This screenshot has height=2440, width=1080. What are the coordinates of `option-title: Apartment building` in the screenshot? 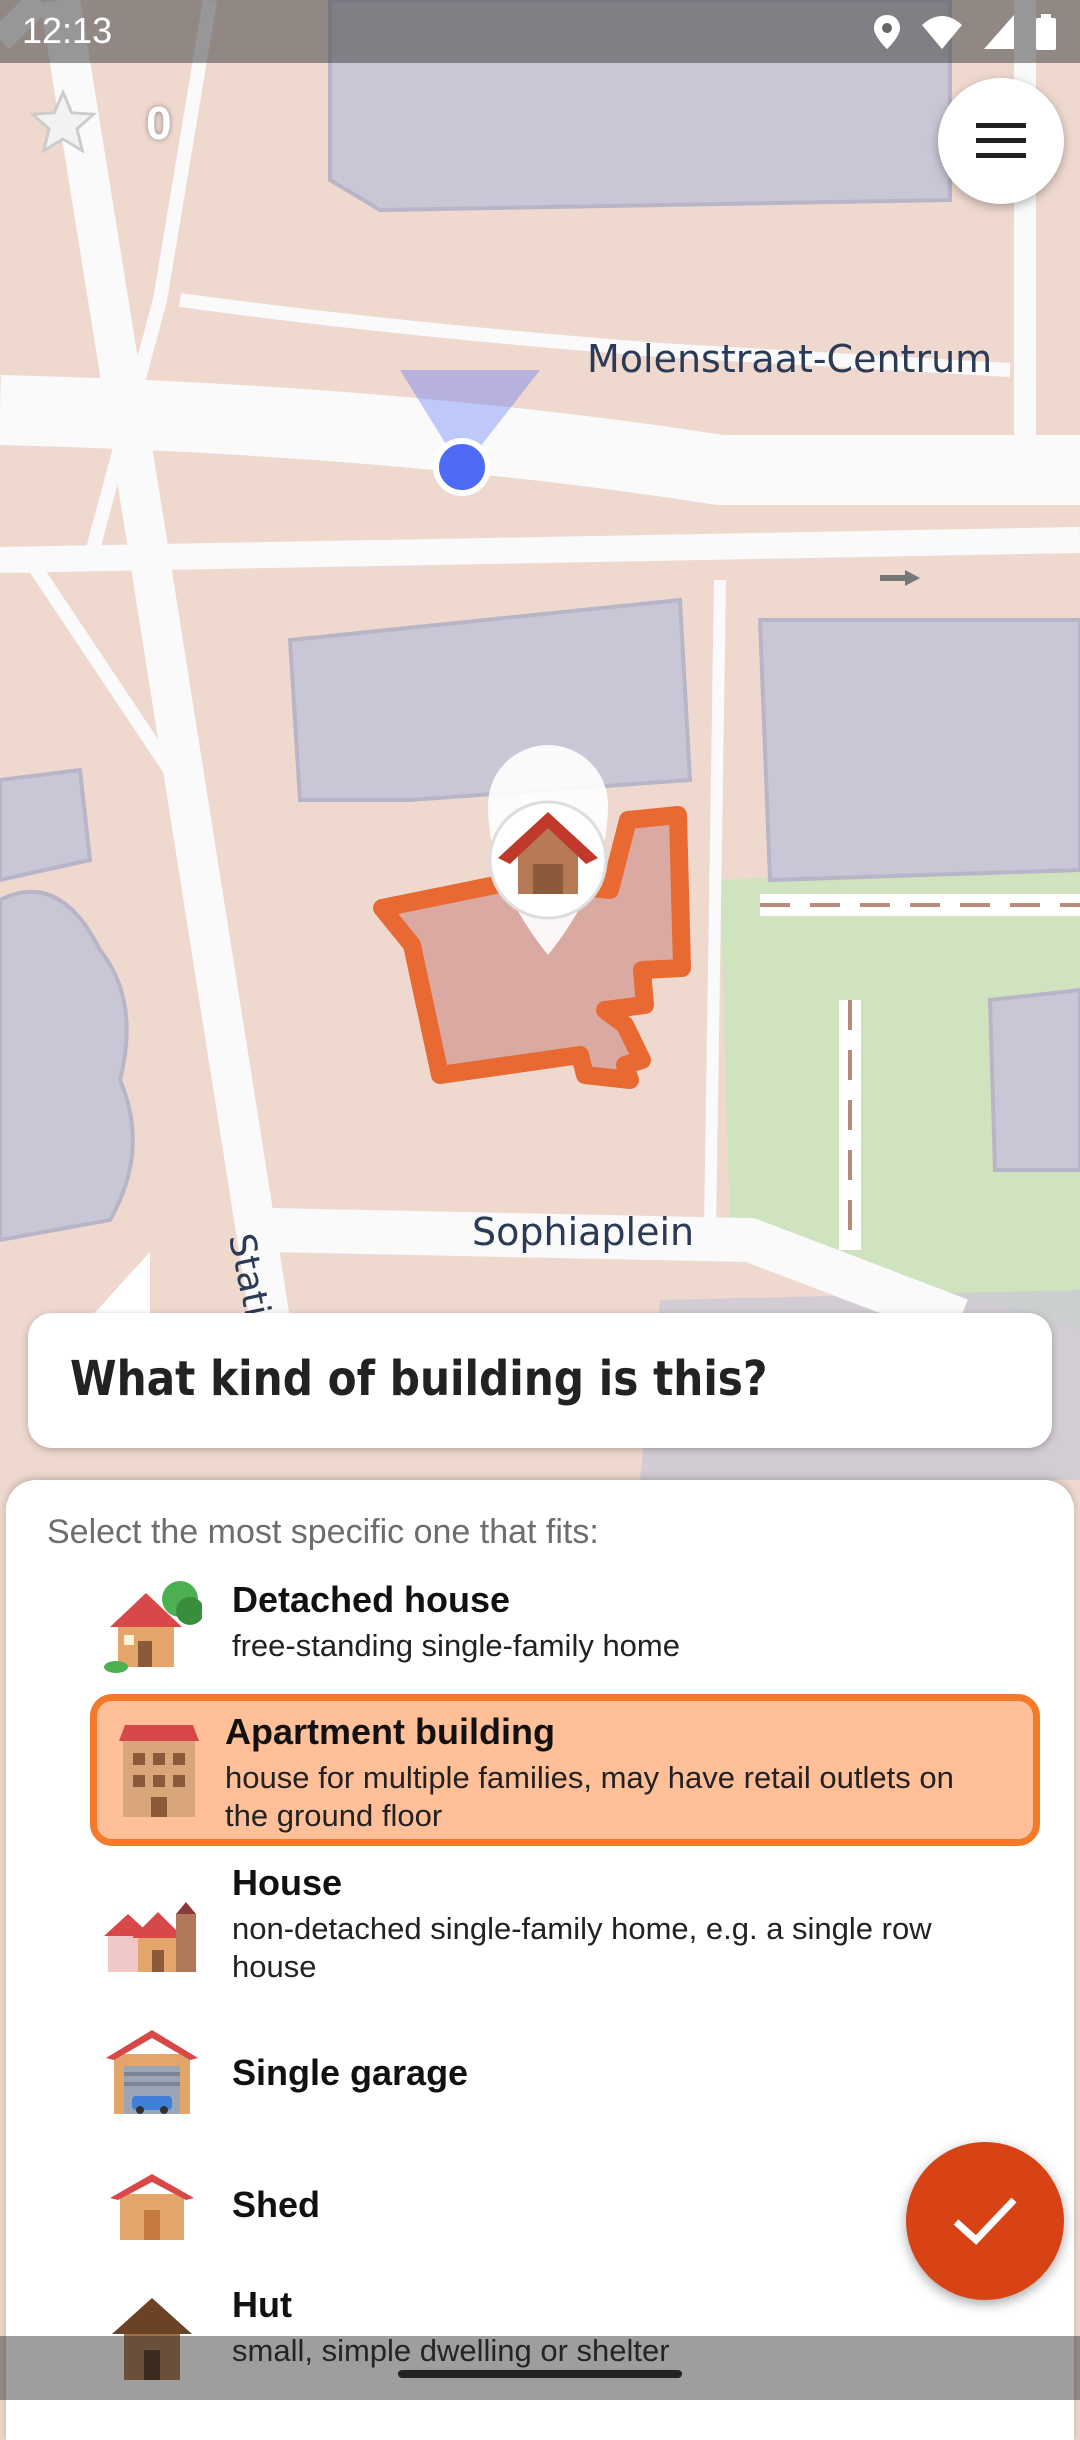 It's located at (390, 1731).